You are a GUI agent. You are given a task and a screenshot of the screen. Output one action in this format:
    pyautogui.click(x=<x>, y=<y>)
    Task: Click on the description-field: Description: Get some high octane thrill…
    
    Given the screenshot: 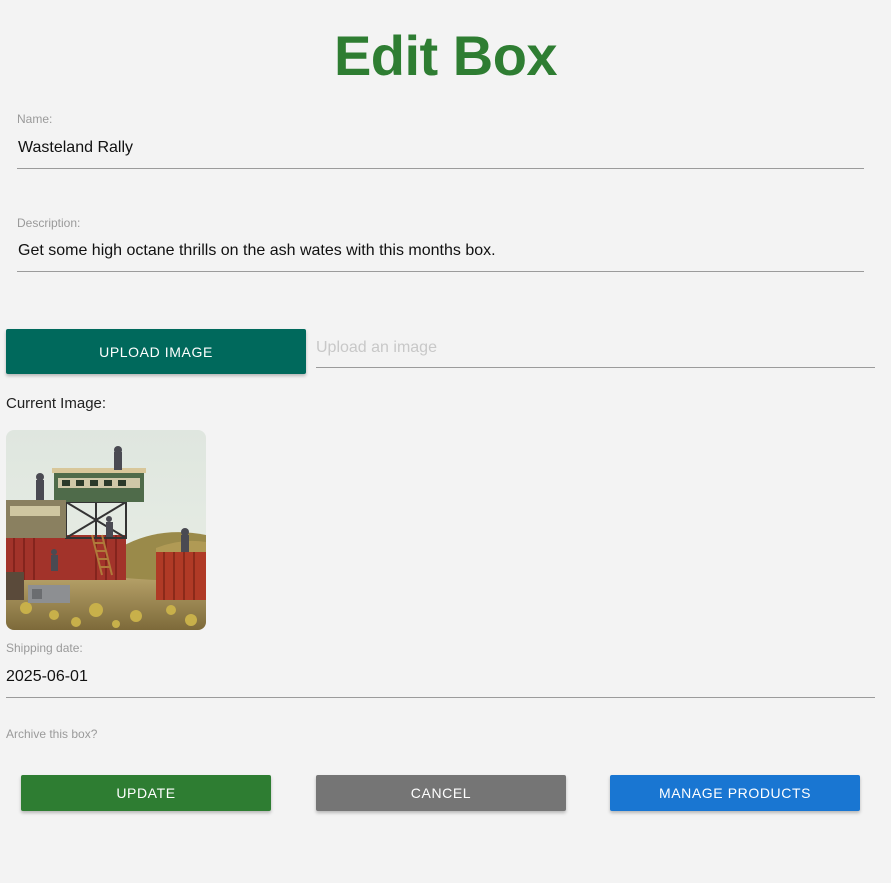 What is the action you would take?
    pyautogui.click(x=440, y=245)
    